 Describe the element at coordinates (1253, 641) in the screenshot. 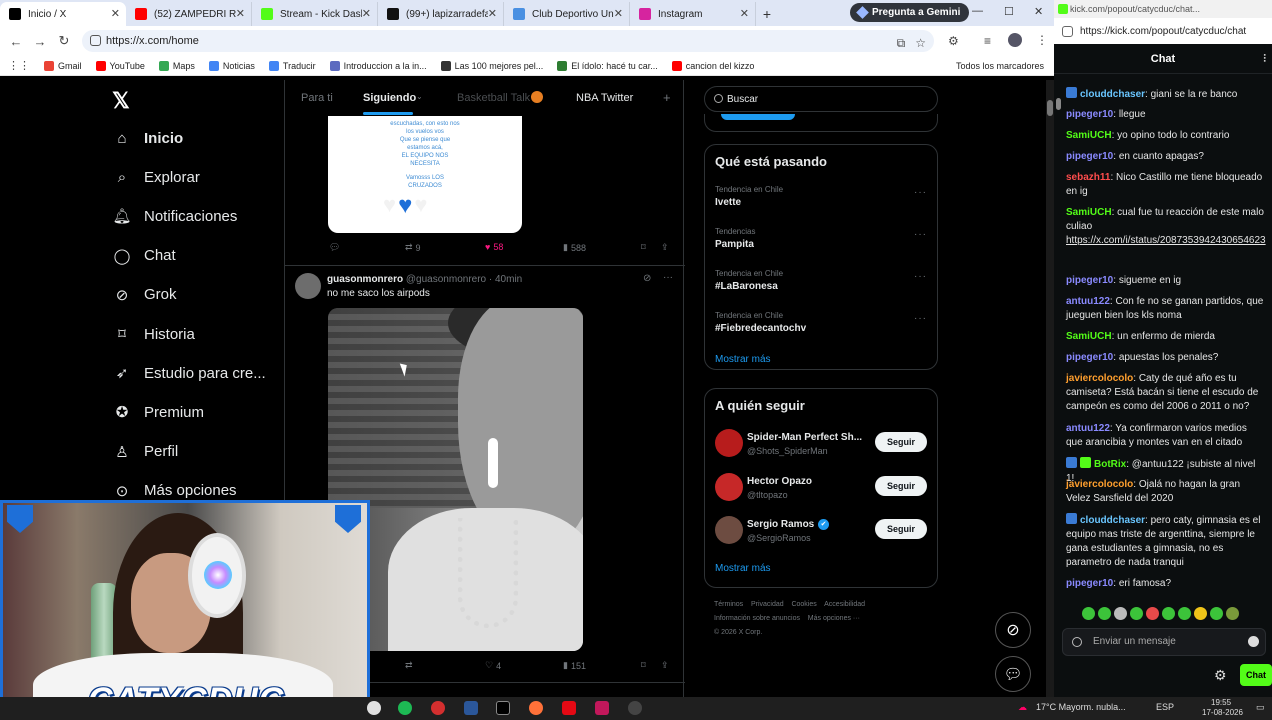

I see `emoji-picker-icon` at that location.